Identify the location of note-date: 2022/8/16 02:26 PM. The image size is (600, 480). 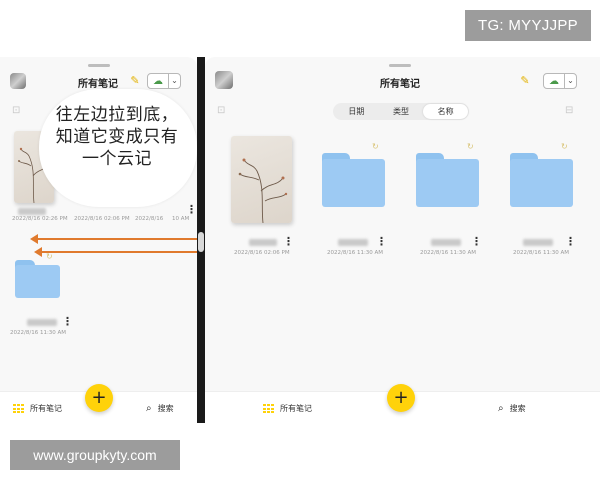
(40, 219).